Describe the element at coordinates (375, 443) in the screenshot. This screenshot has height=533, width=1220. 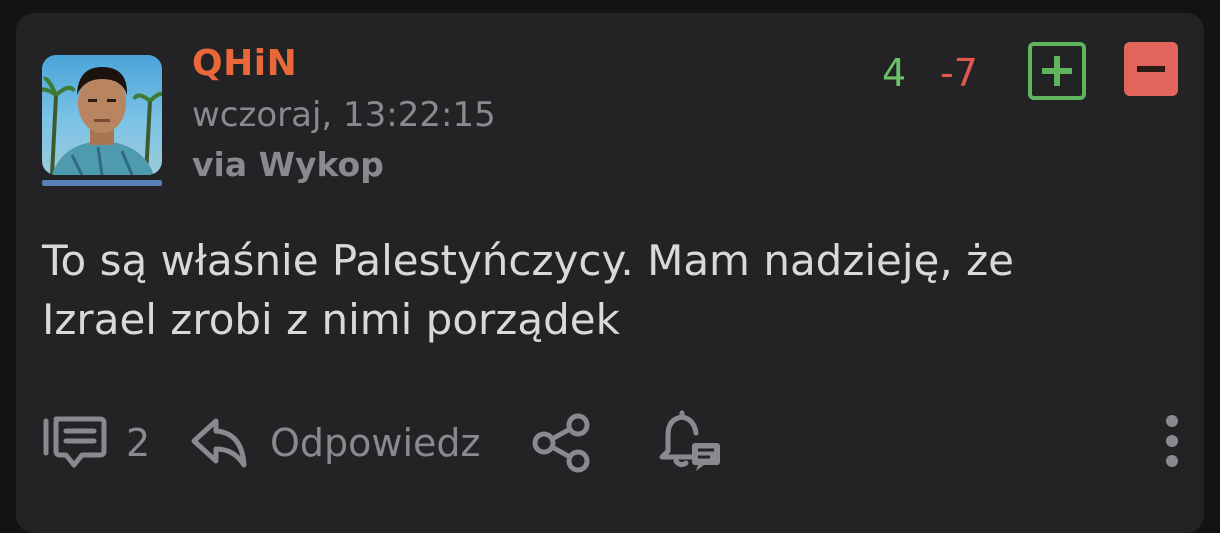
I see `reply-label: Odpowiedz` at that location.